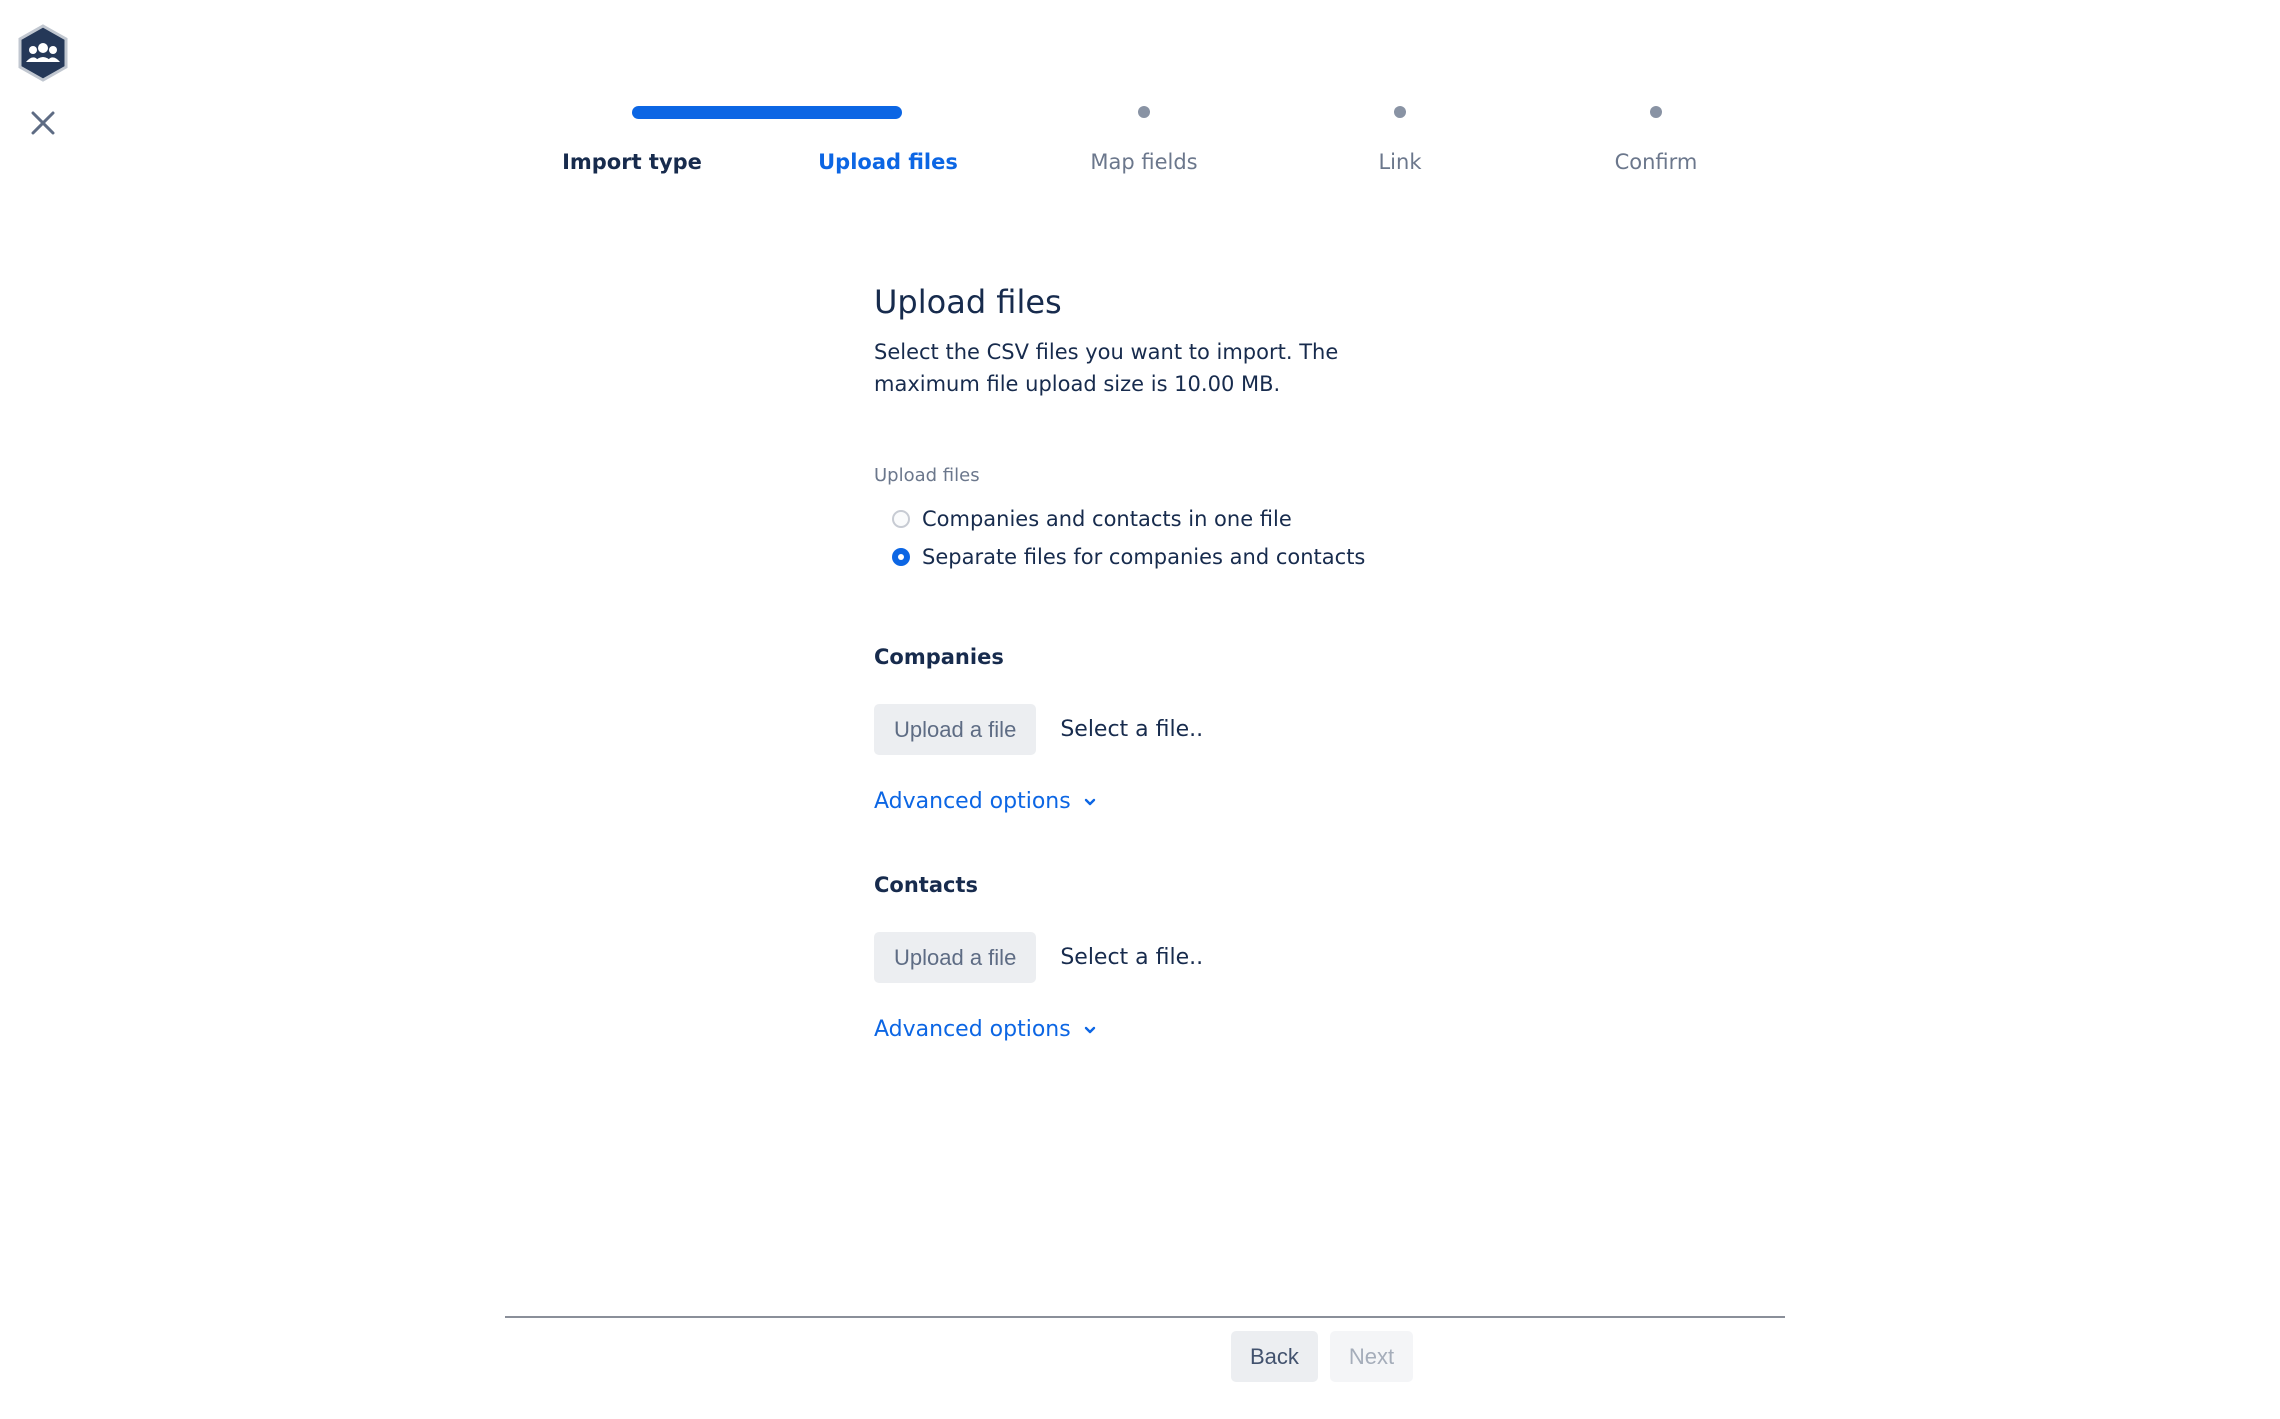 This screenshot has width=2280, height=1419. Describe the element at coordinates (824, 145) in the screenshot. I see `tracker-step-upload-files: Upload files` at that location.